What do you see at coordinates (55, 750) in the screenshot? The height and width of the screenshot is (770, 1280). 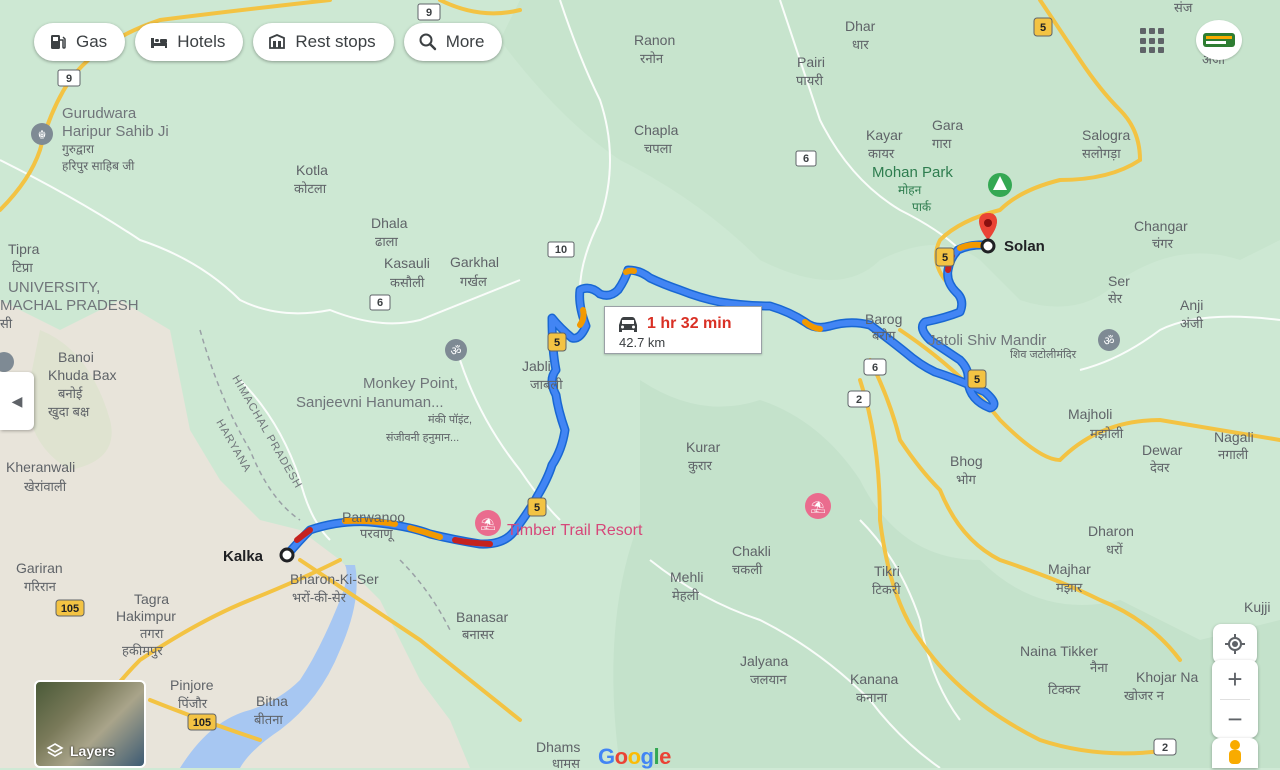 I see `layers-icon` at bounding box center [55, 750].